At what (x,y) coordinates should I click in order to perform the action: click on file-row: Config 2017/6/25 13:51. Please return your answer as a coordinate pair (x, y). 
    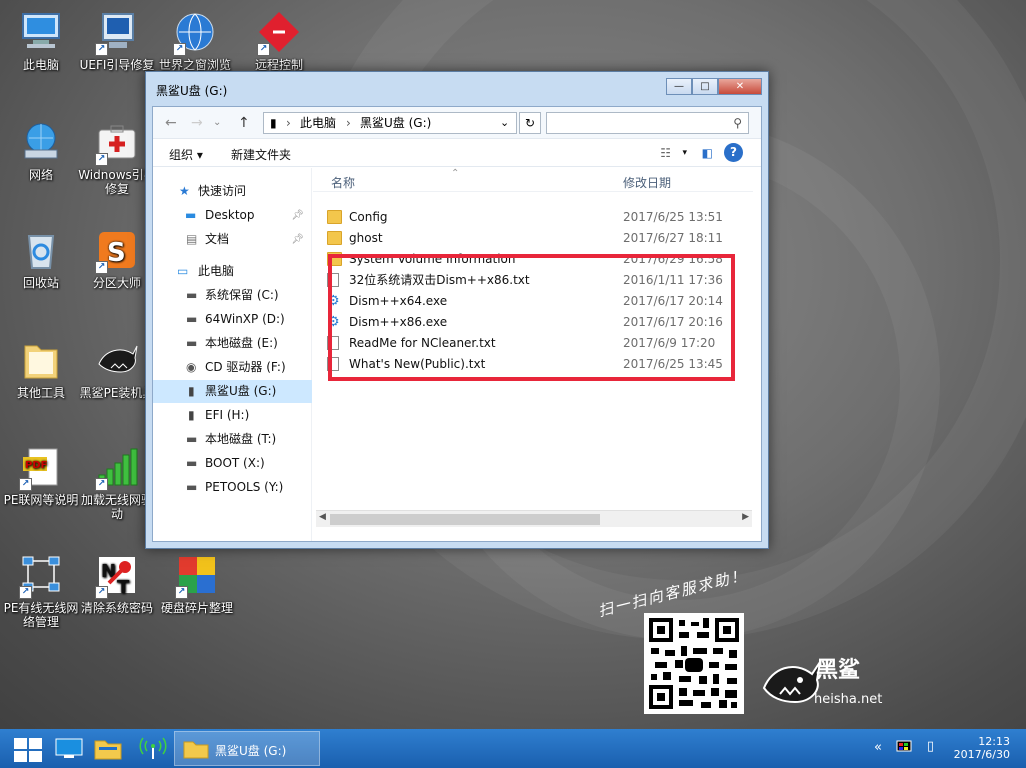
    Looking at the image, I should click on (537, 217).